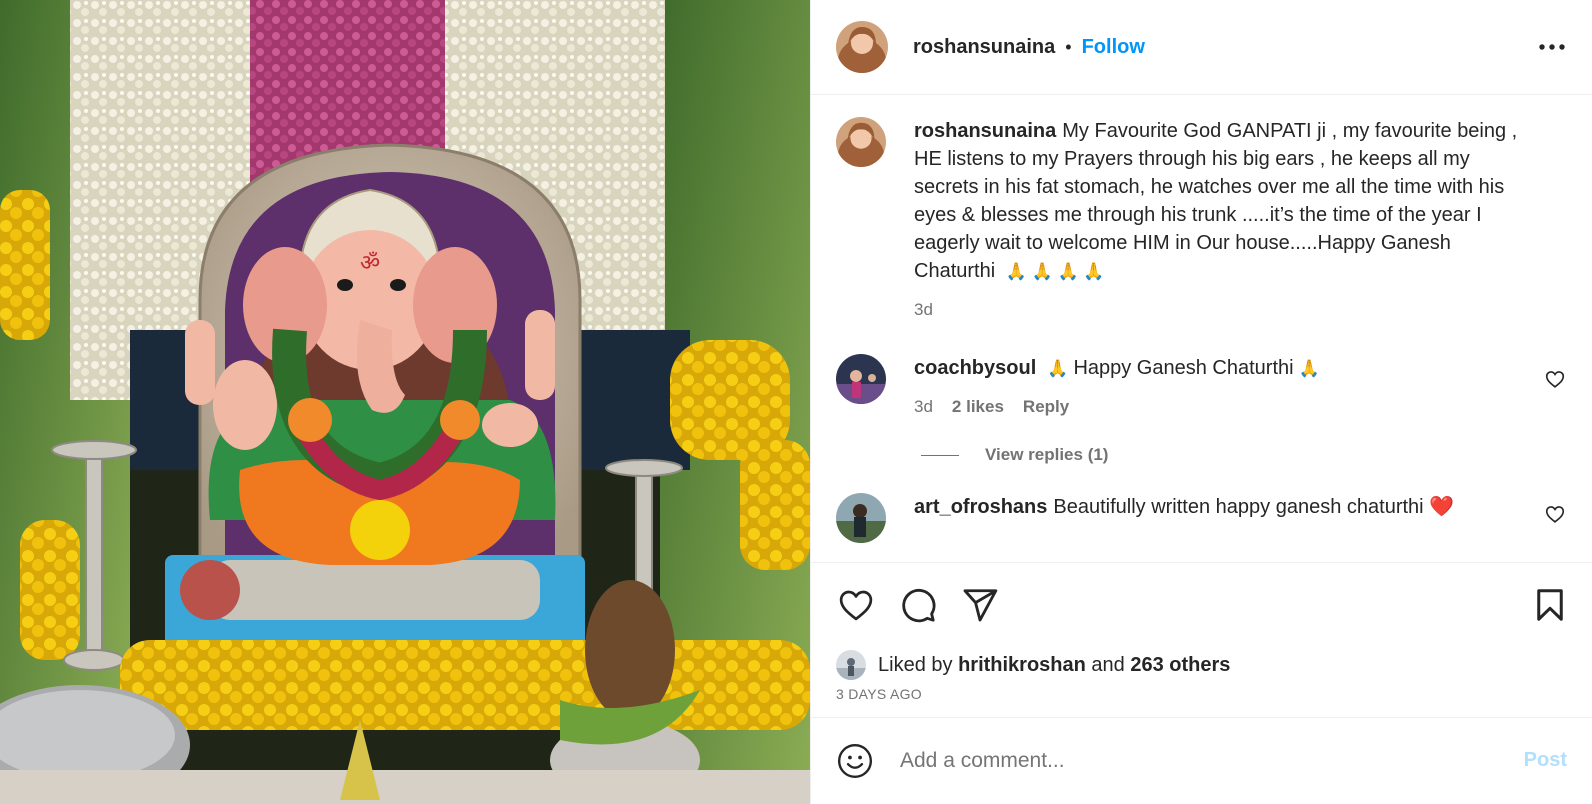 The height and width of the screenshot is (804, 1592). I want to click on post-date: 3 DAYS AGO, so click(1201, 698).